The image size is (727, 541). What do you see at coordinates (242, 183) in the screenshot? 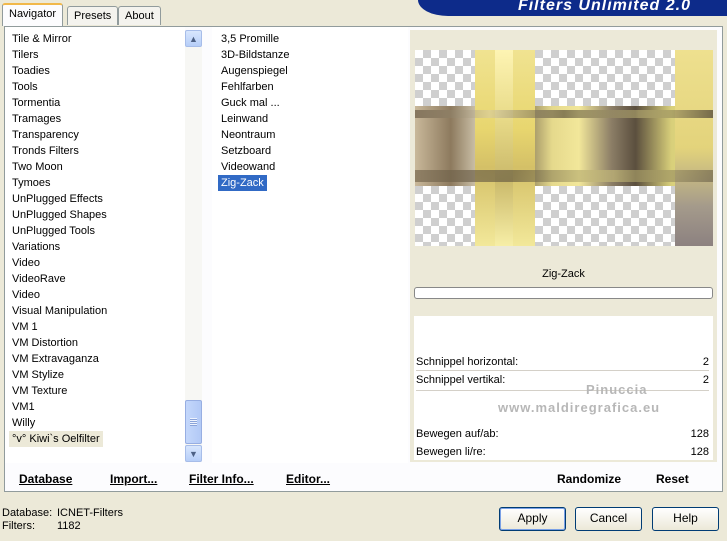
I see `filter-item: Zig-Zack` at bounding box center [242, 183].